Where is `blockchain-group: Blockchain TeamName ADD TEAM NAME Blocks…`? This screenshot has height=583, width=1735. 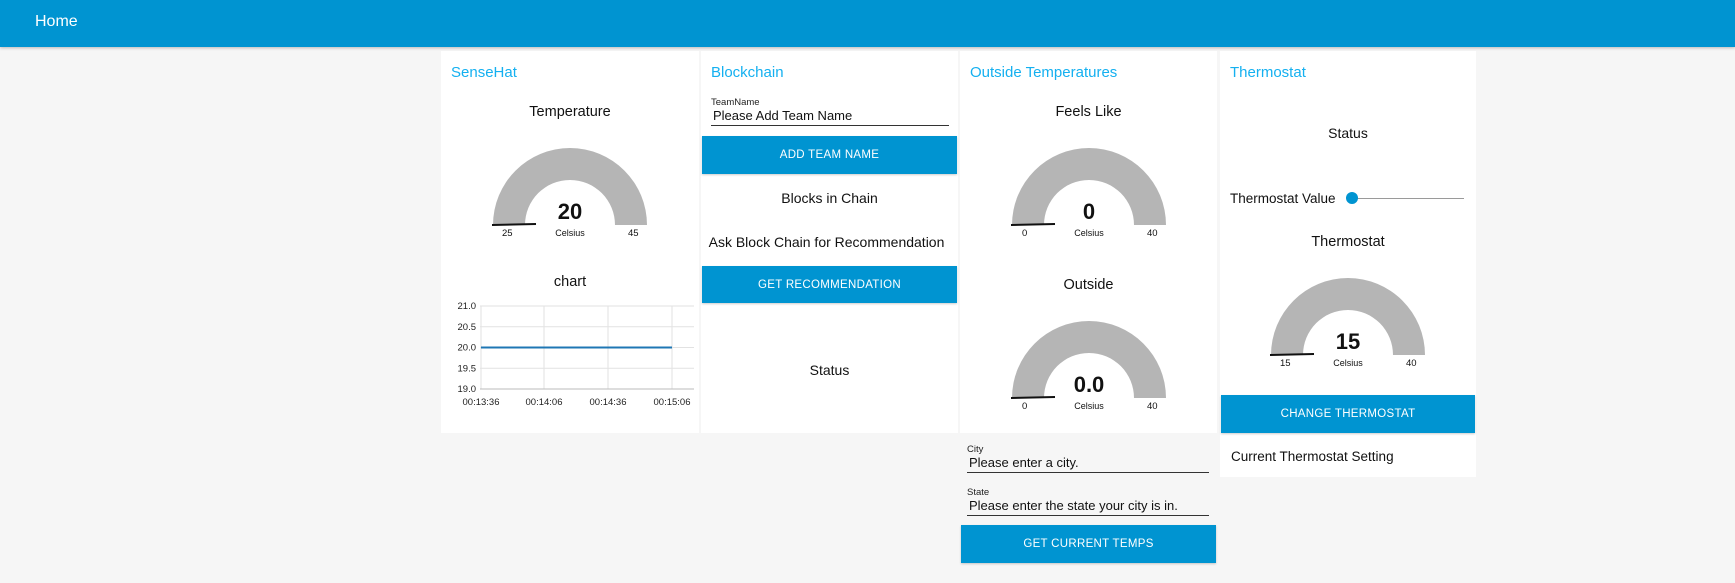
blockchain-group: Blockchain TeamName ADD TEAM NAME Blocks… is located at coordinates (829, 242).